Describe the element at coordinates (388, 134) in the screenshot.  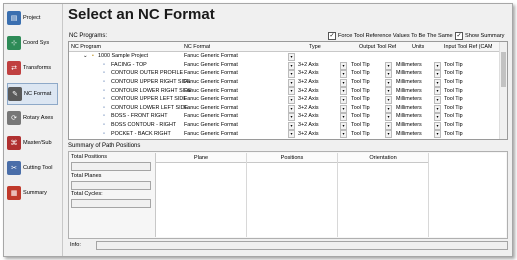
I see `output-ref-dropdown-icon: ▾` at that location.